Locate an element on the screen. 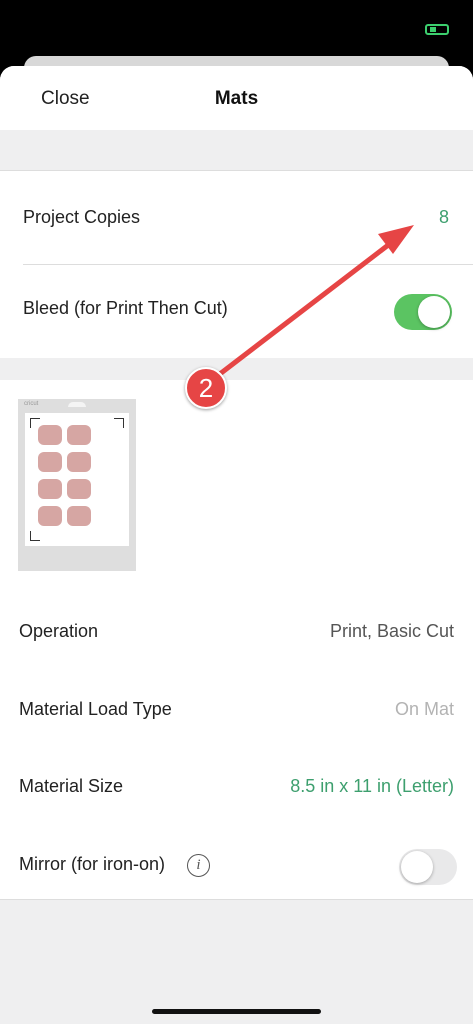  step-number-badge: 2 is located at coordinates (206, 388).